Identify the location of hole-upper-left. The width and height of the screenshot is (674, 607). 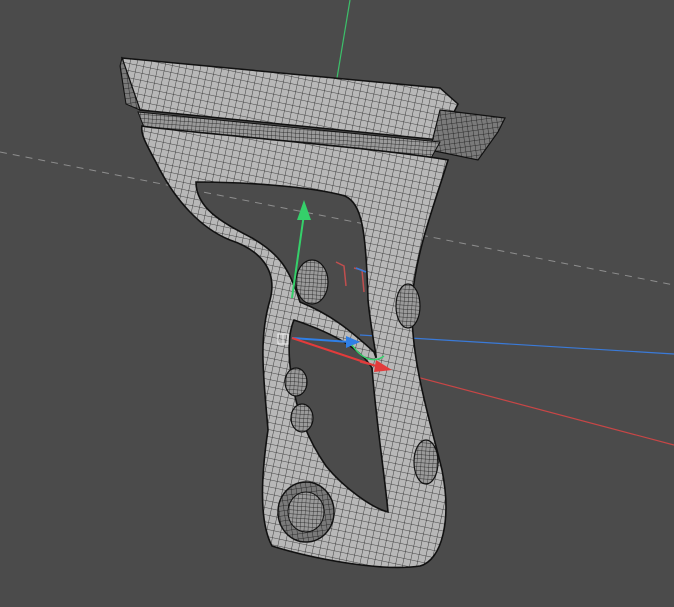
(312, 282).